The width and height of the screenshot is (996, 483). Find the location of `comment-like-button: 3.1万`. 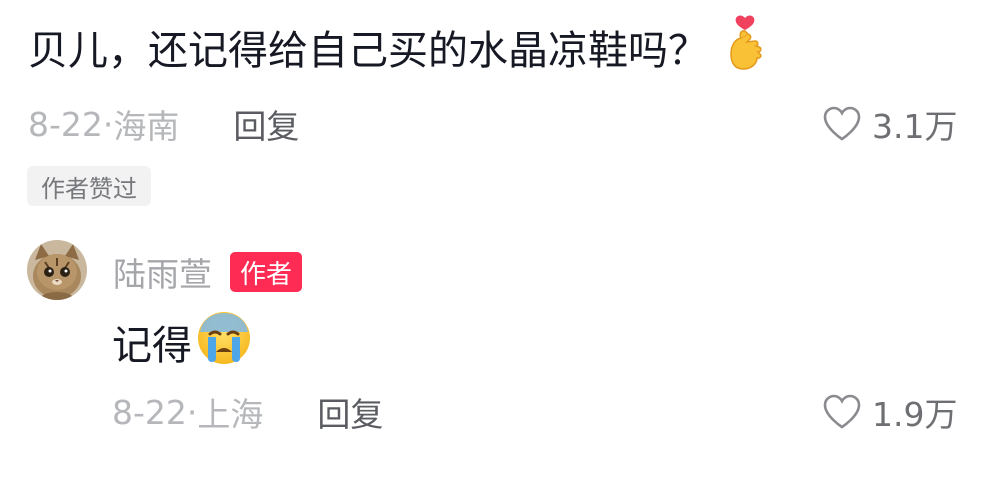

comment-like-button: 3.1万 is located at coordinates (889, 124).